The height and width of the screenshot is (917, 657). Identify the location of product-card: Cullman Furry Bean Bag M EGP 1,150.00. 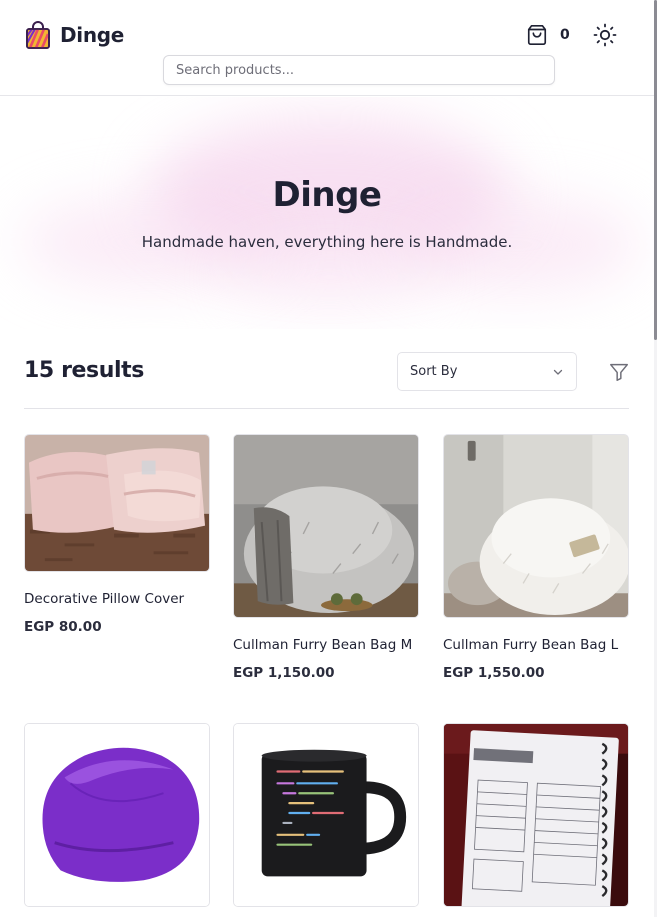
(326, 557).